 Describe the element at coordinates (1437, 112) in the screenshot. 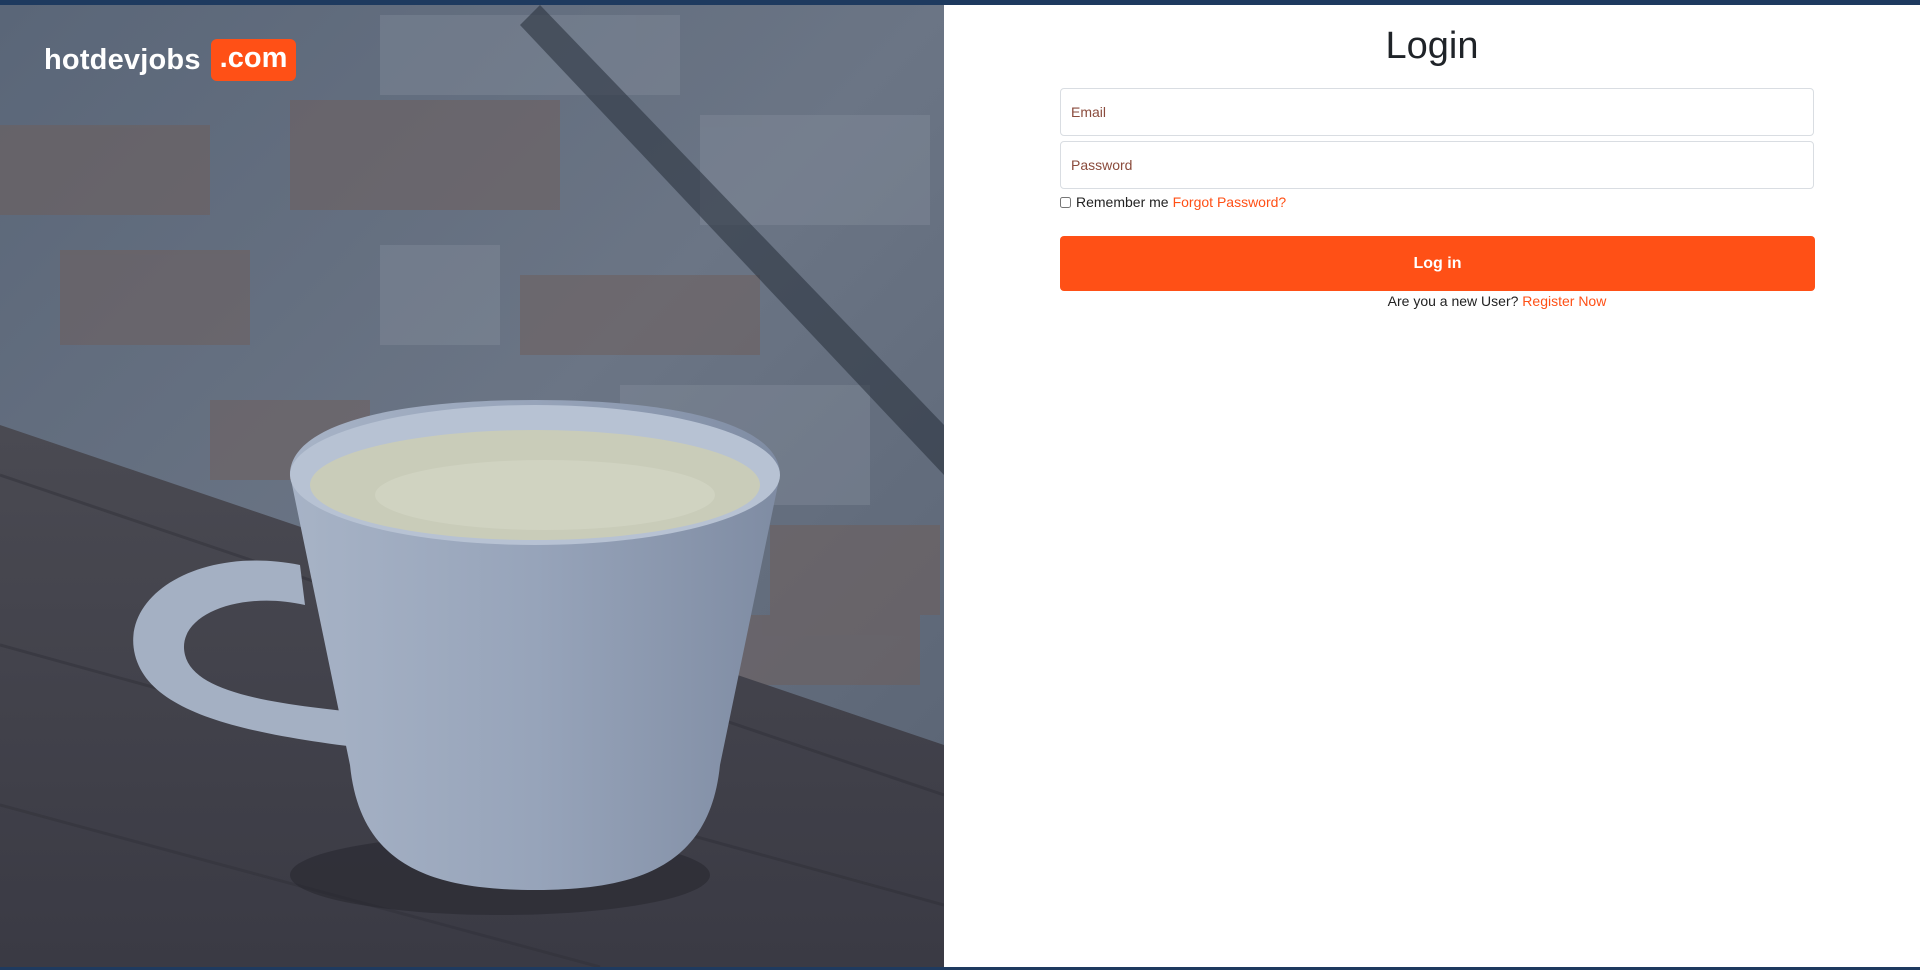

I see `email-field` at that location.